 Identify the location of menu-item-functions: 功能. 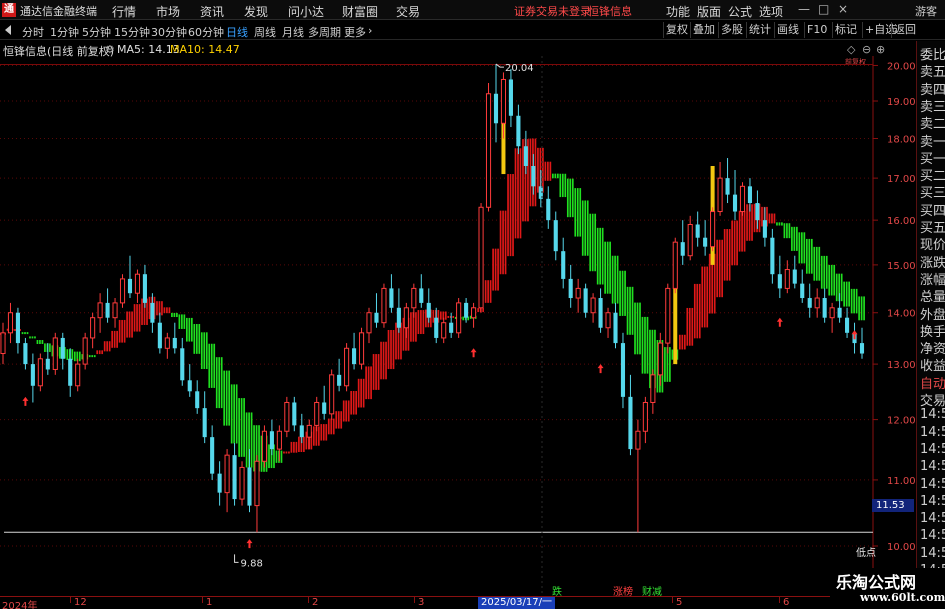
(678, 11).